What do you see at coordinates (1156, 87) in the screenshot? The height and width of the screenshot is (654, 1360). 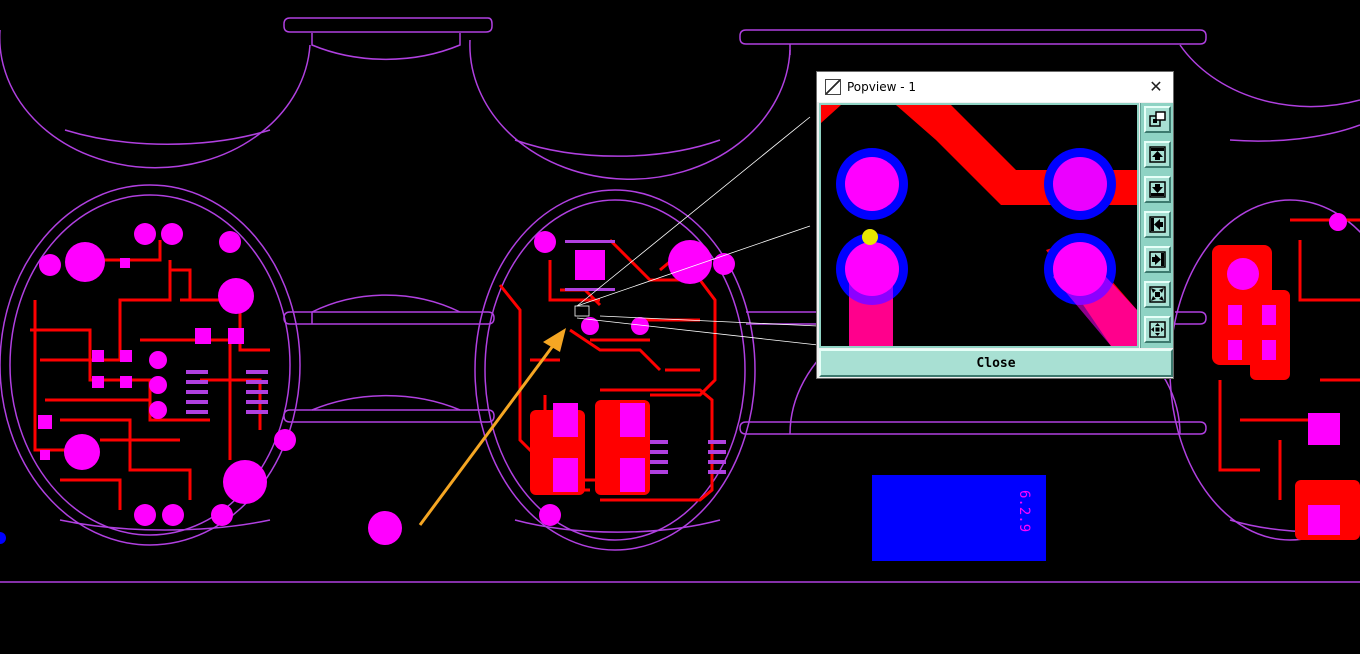 I see `window-close-icon: ✕` at bounding box center [1156, 87].